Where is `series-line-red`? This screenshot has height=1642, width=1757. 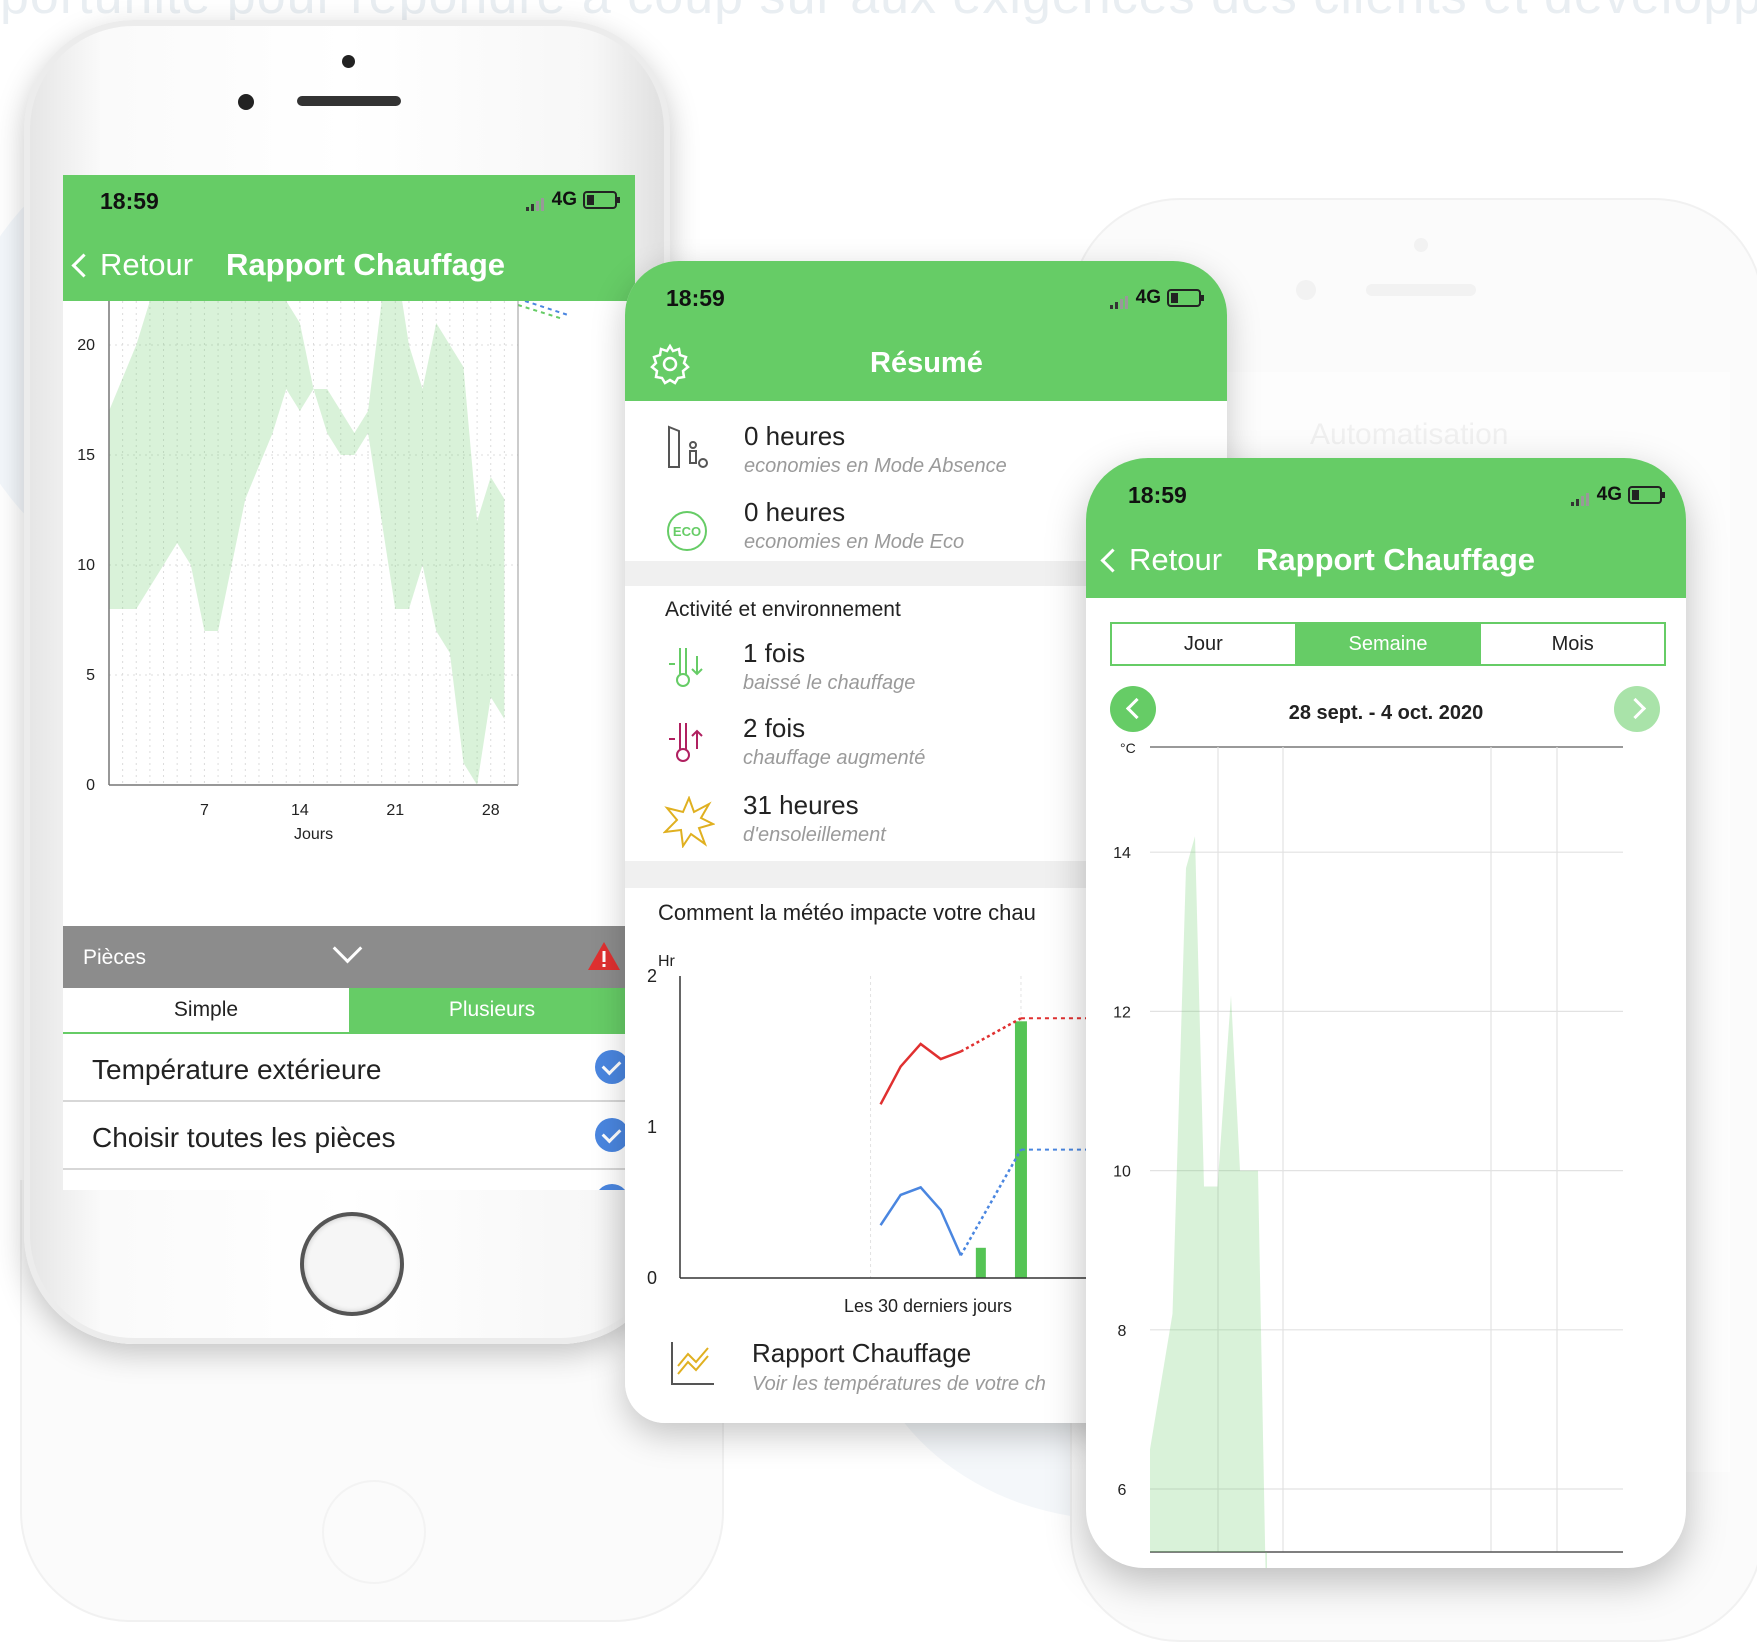 series-line-red is located at coordinates (920, 1073).